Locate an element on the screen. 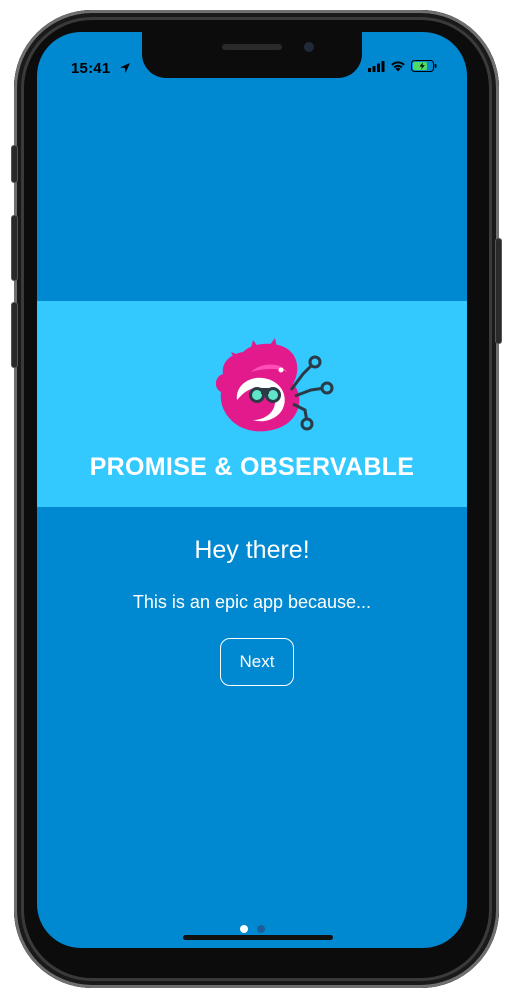 The width and height of the screenshot is (513, 998). location-arrow-icon is located at coordinates (125, 68).